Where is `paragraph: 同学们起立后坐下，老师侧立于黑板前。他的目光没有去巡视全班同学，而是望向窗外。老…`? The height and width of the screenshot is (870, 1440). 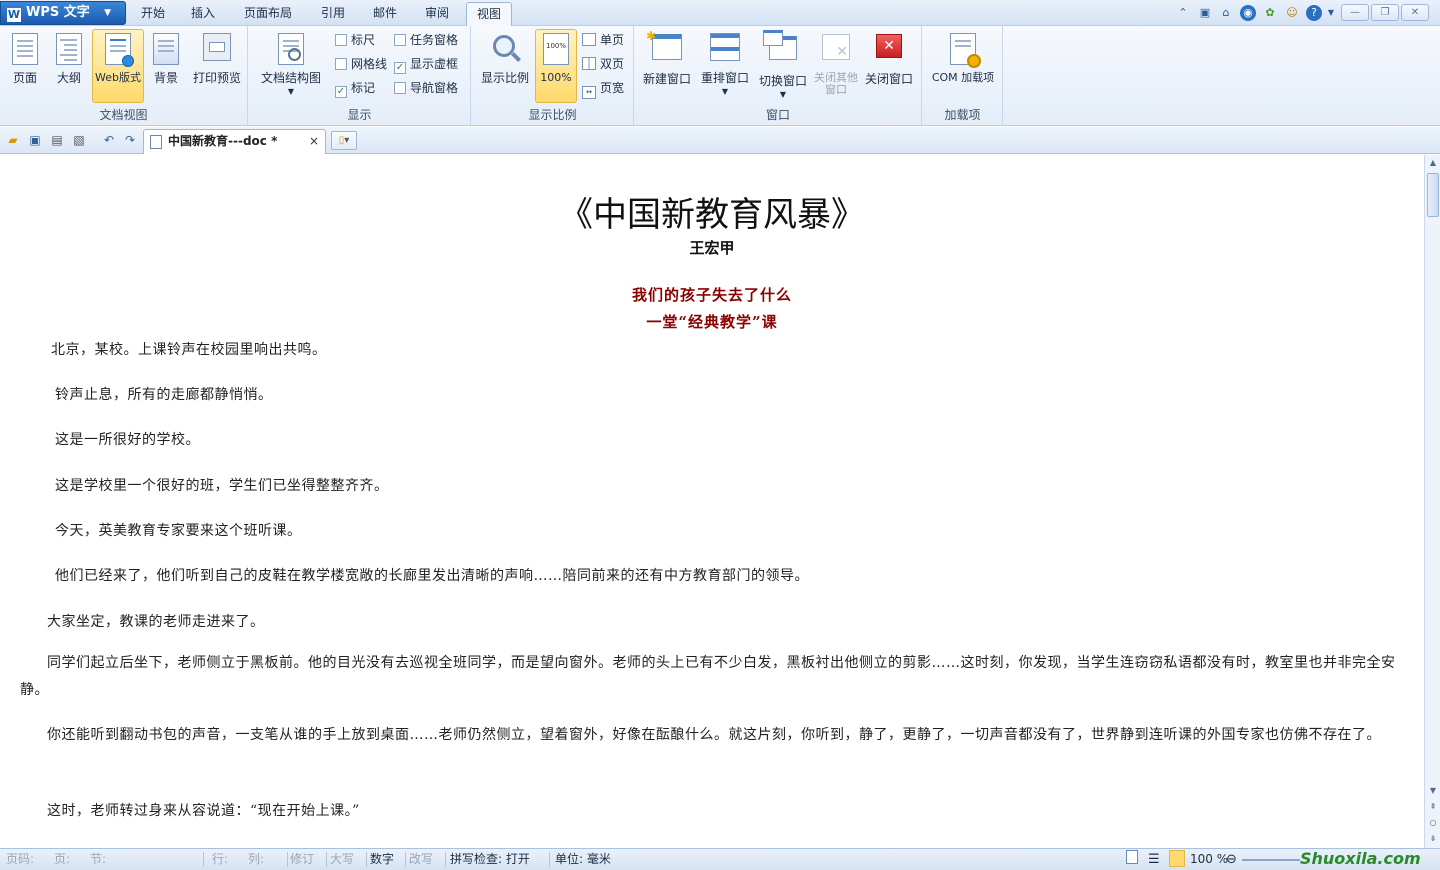 paragraph: 同学们起立后坐下，老师侧立于黑板前。他的目光没有去巡视全班同学，而是望向窗外。老… is located at coordinates (708, 676).